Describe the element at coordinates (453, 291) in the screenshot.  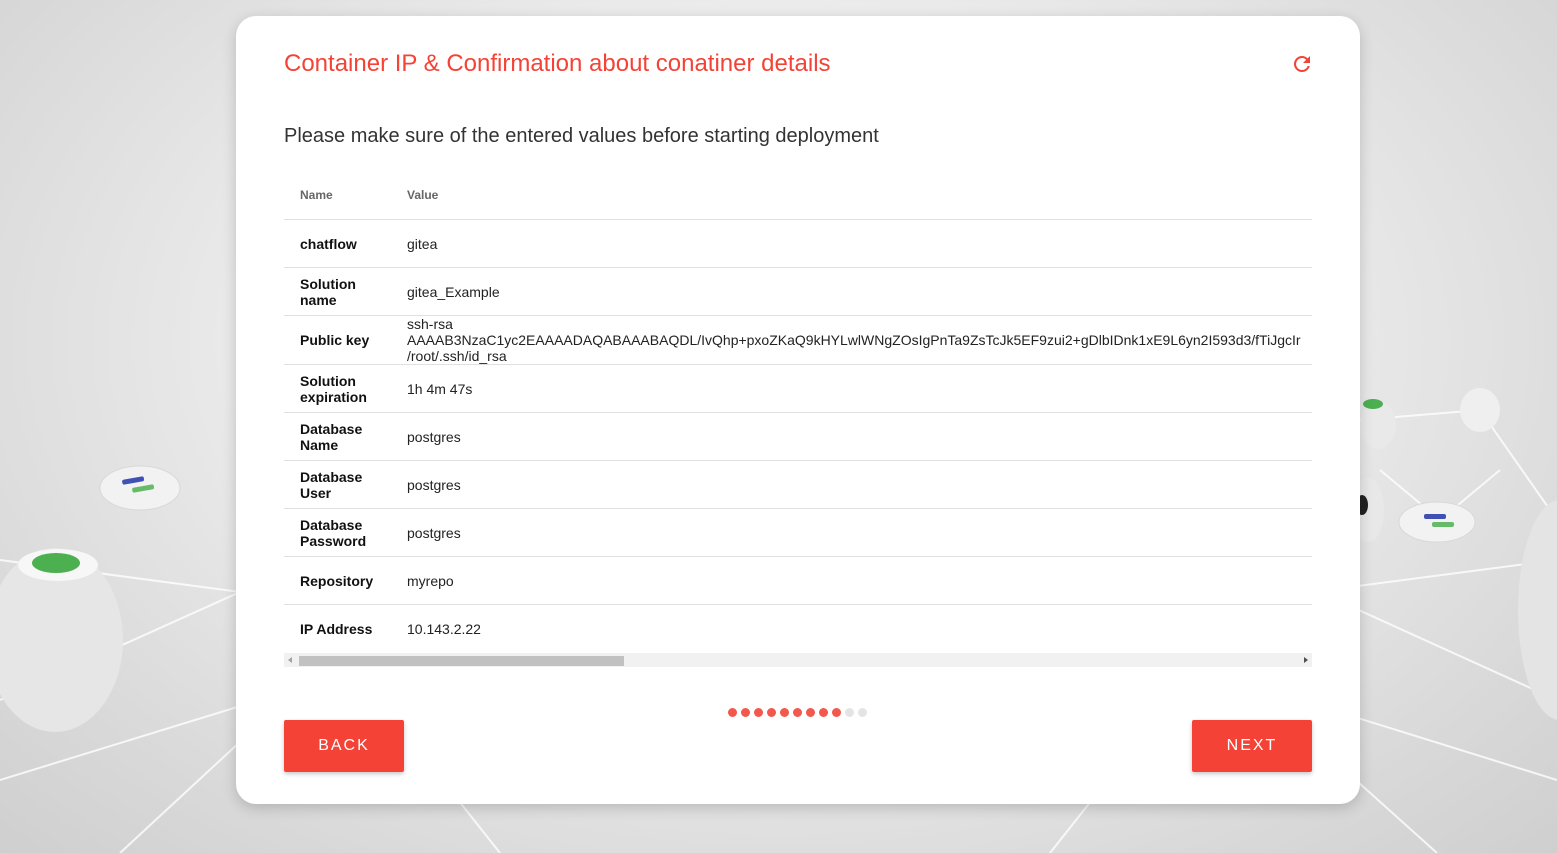
I see `row-value-line: gitea_Example` at that location.